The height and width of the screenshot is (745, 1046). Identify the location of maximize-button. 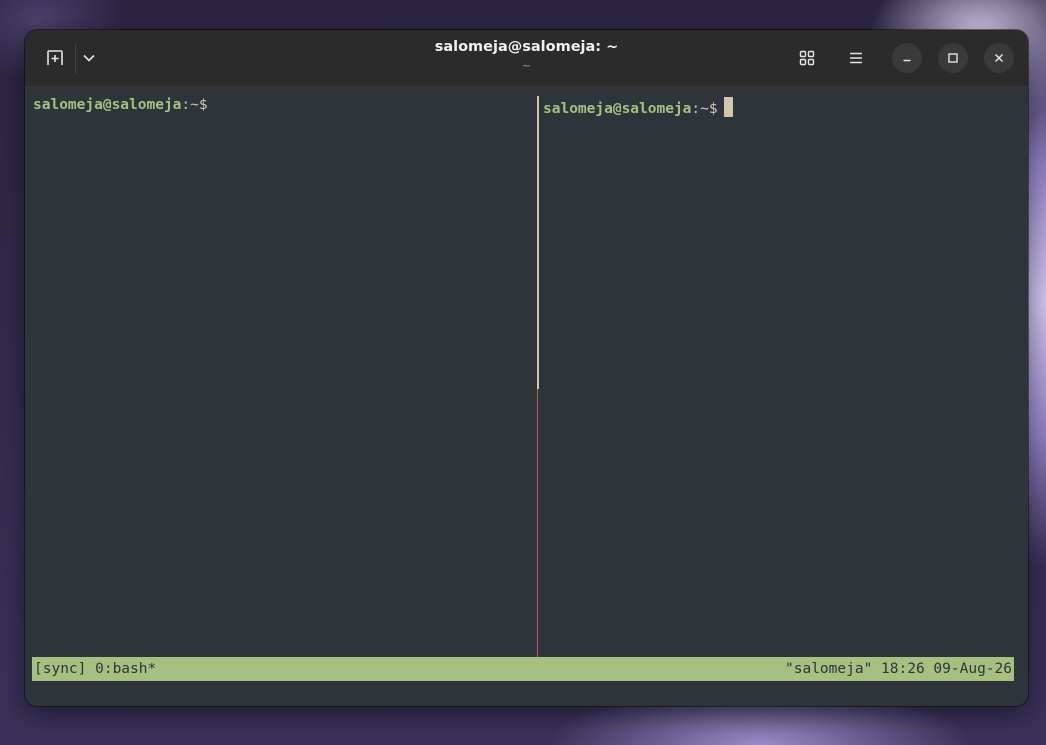
(953, 58).